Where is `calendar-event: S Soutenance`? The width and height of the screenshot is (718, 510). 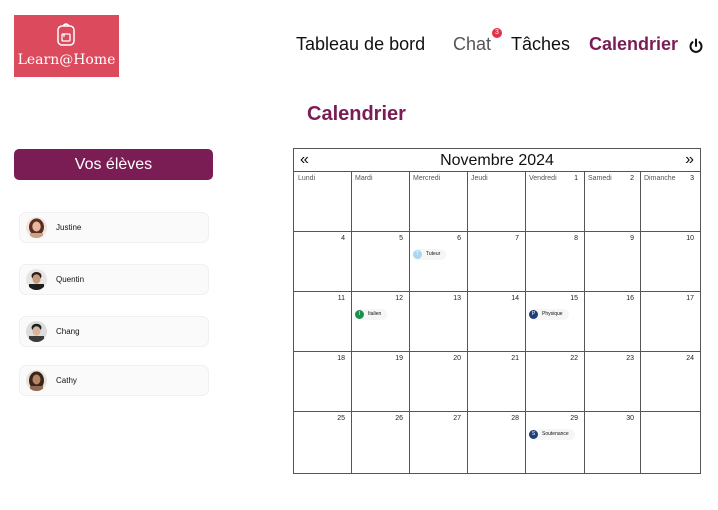
calendar-event: S Soutenance is located at coordinates (552, 434).